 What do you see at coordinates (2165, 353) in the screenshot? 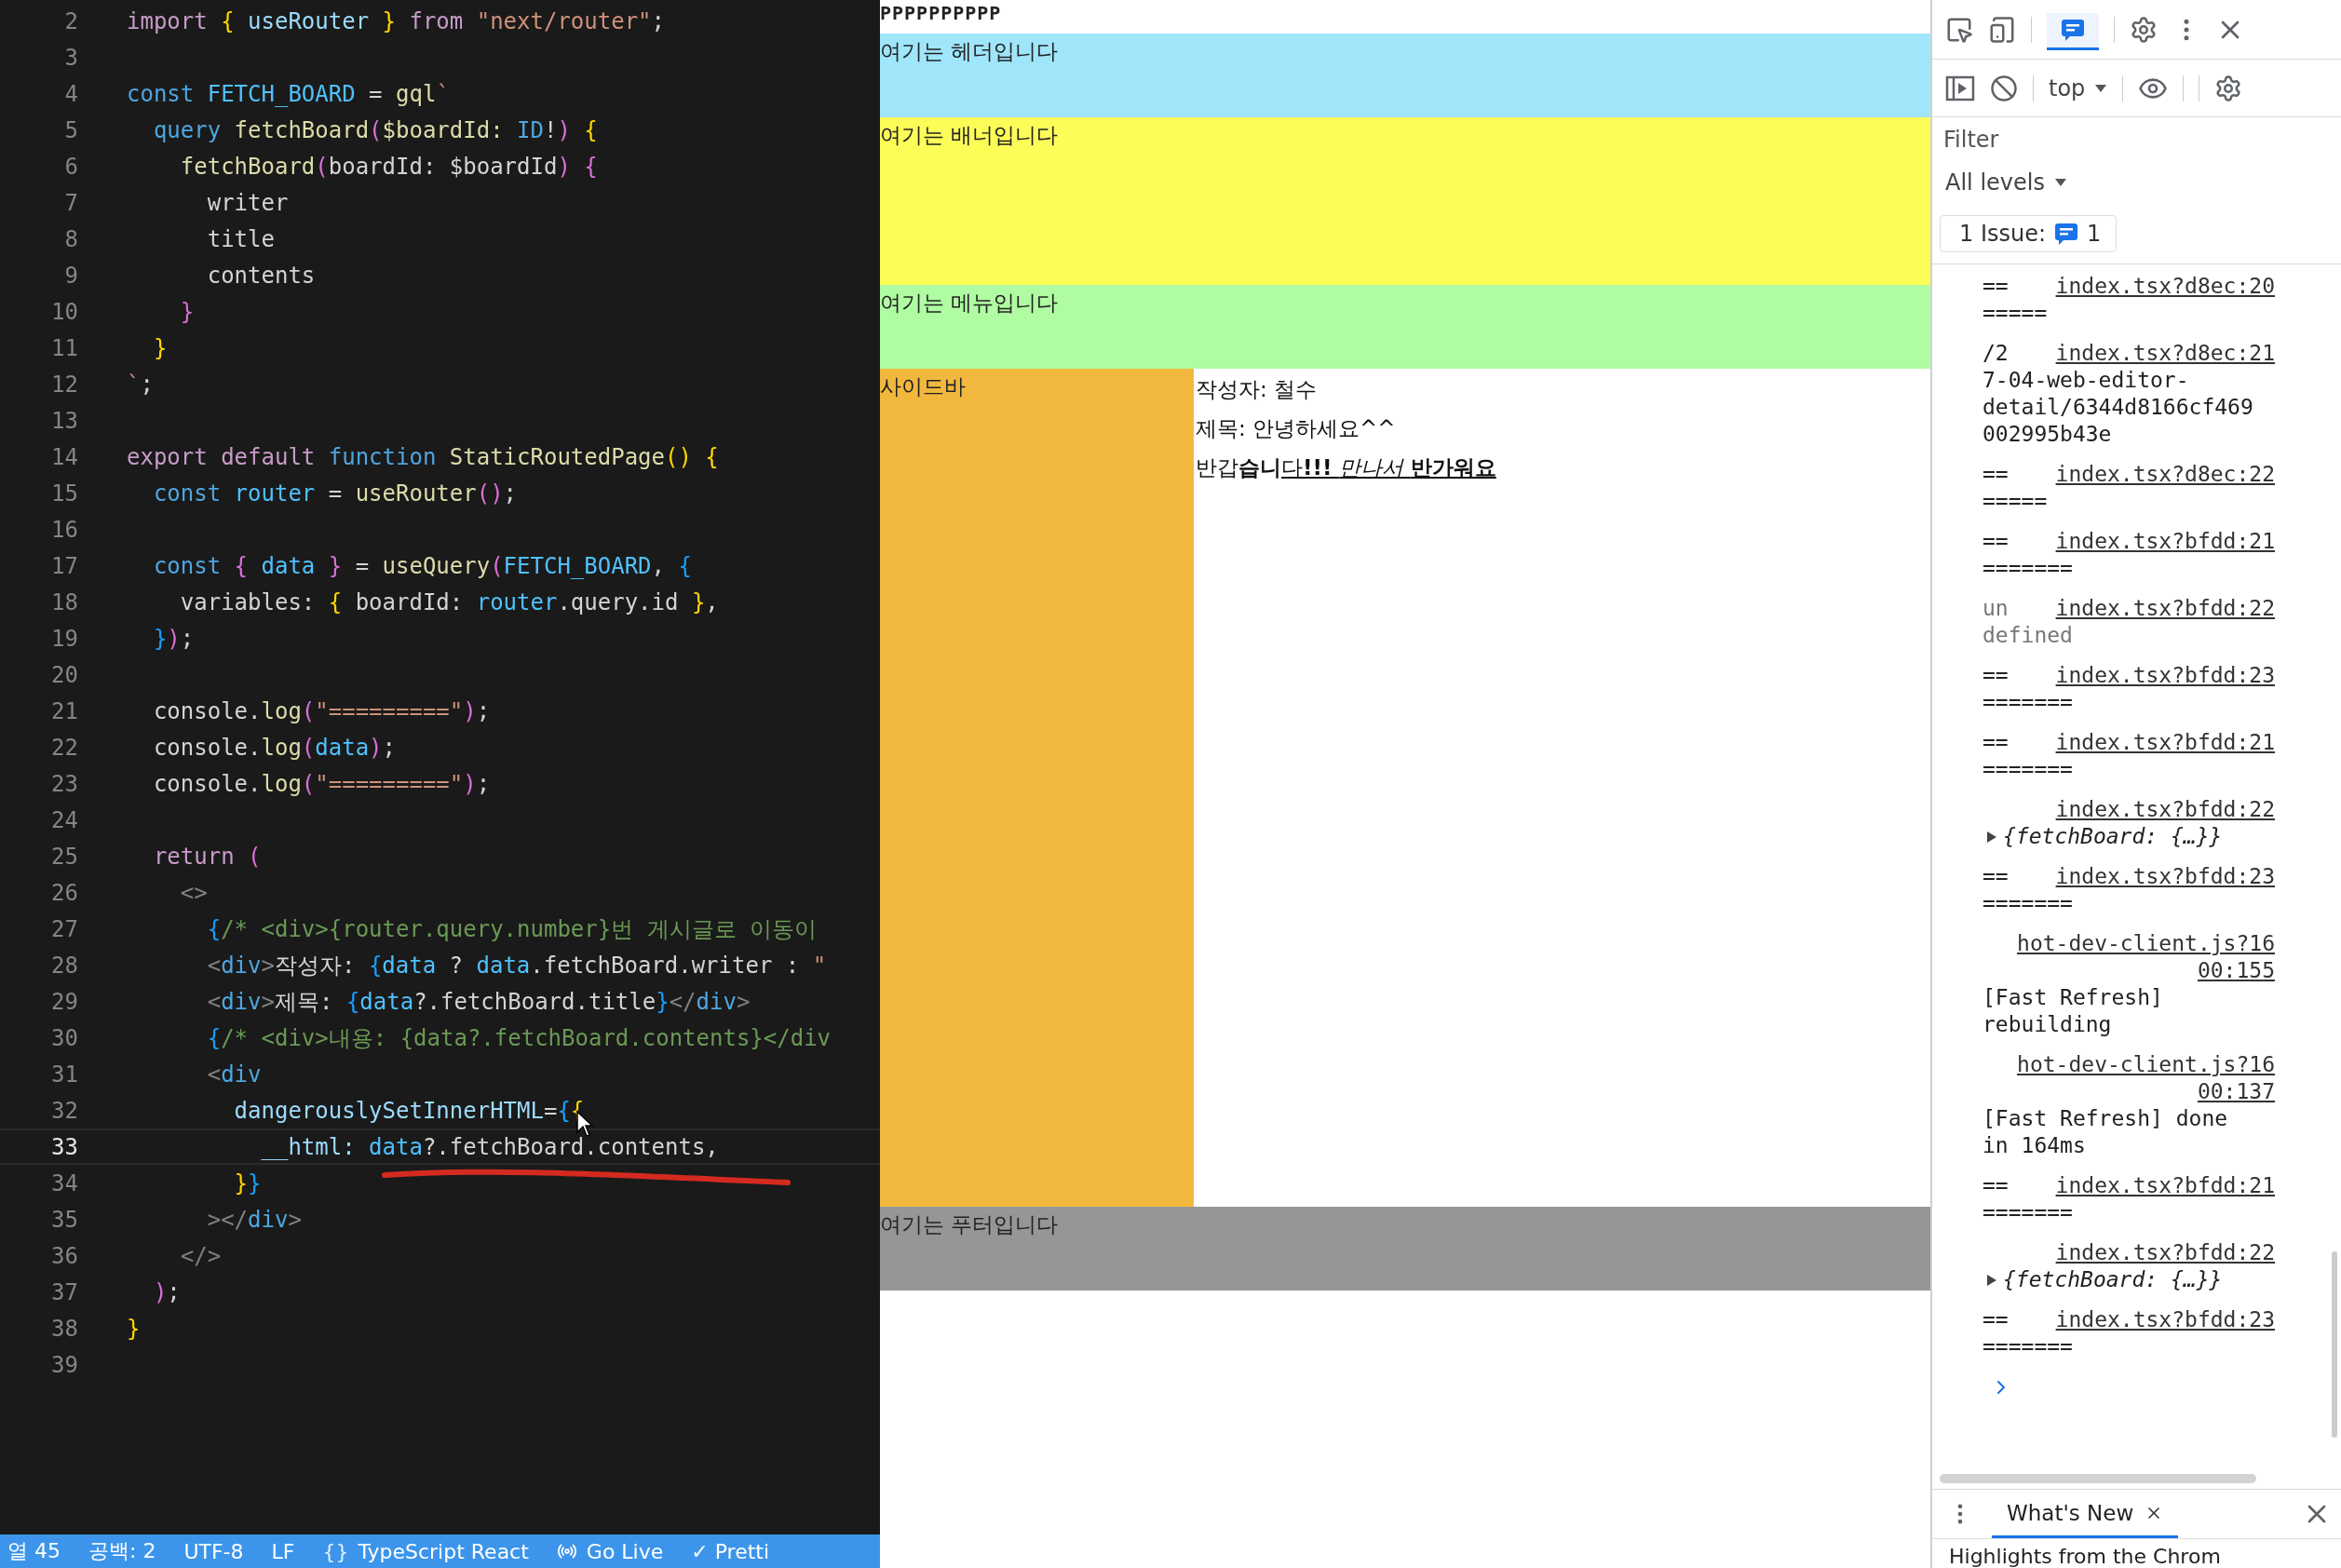
I see `source-link: index.tsx?d8ec:21` at bounding box center [2165, 353].